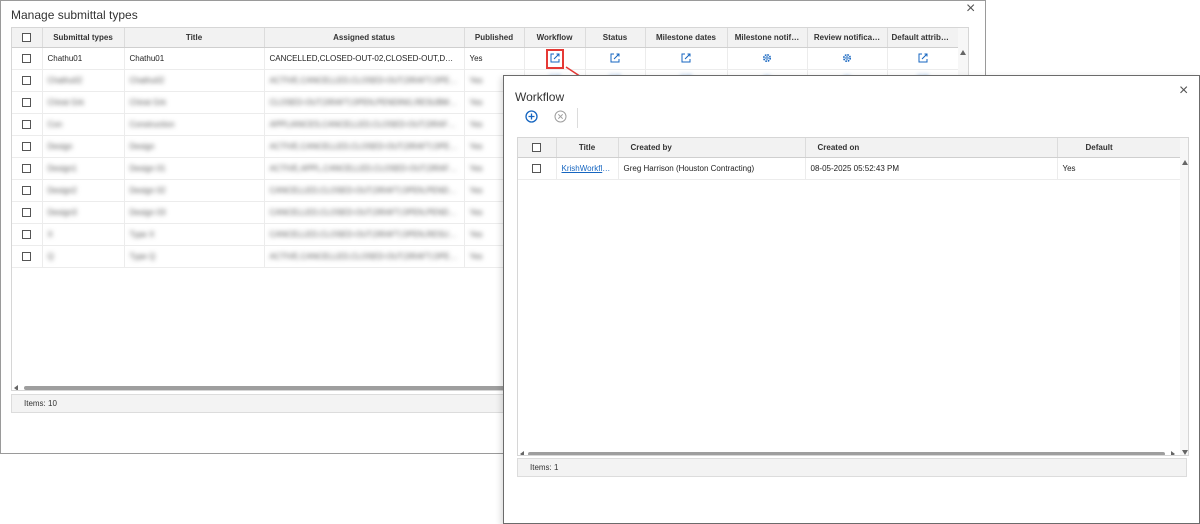  What do you see at coordinates (83, 102) in the screenshot?
I see `cell-submittal-type: Chirat Grk` at bounding box center [83, 102].